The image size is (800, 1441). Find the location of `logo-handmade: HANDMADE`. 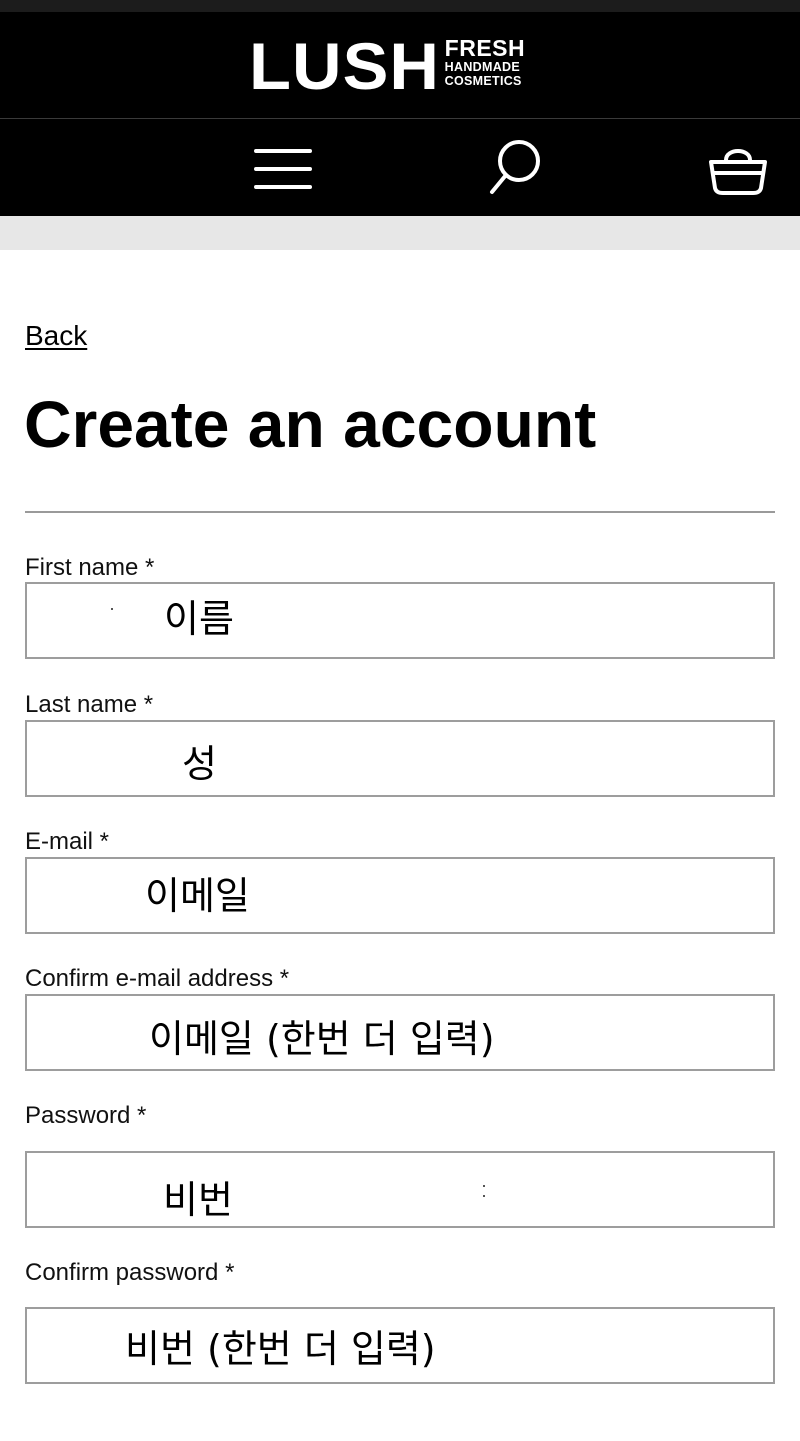

logo-handmade: HANDMADE is located at coordinates (482, 67).